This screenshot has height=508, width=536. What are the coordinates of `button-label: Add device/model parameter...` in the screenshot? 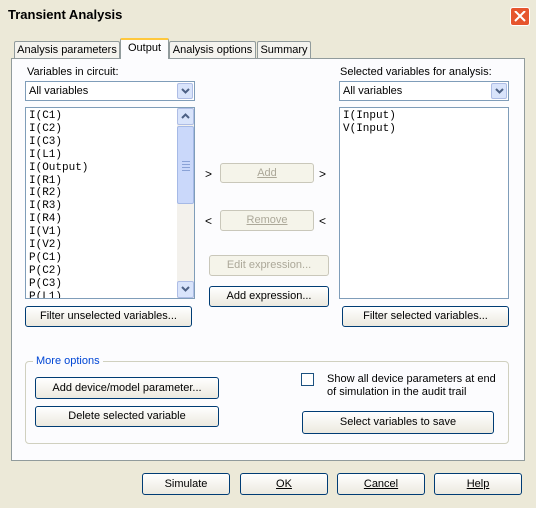 It's located at (127, 388).